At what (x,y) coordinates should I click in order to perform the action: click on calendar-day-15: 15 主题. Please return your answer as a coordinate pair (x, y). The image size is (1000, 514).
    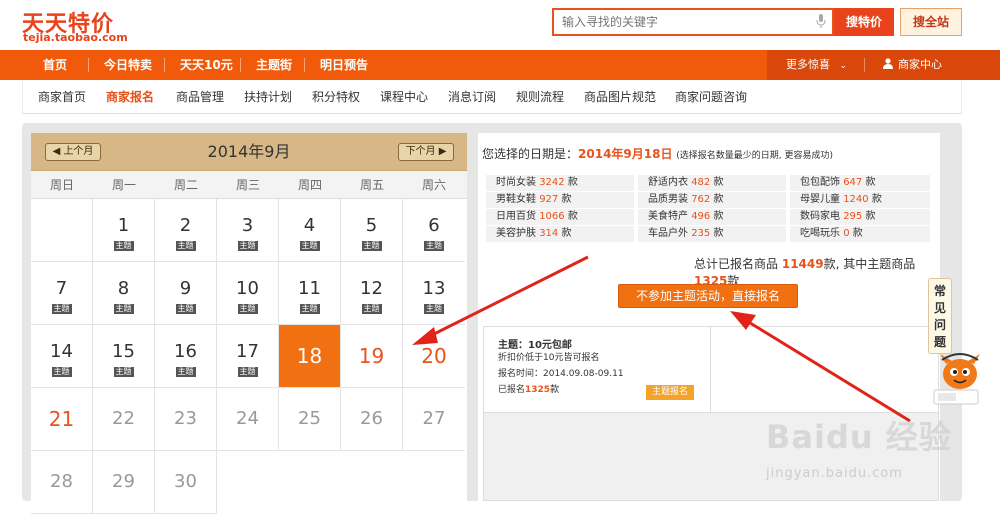
    Looking at the image, I should click on (124, 356).